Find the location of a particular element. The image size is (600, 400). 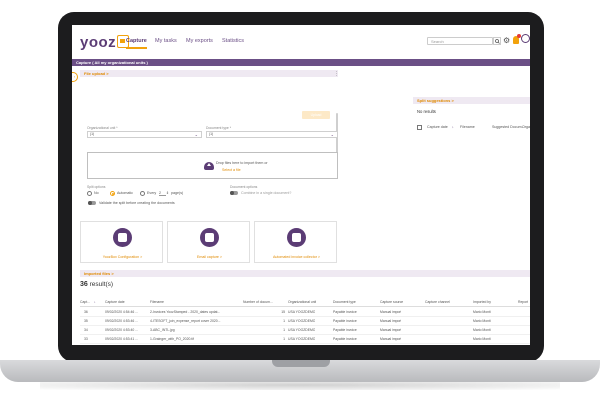

yooz-logo: yooz is located at coordinates (105, 42).